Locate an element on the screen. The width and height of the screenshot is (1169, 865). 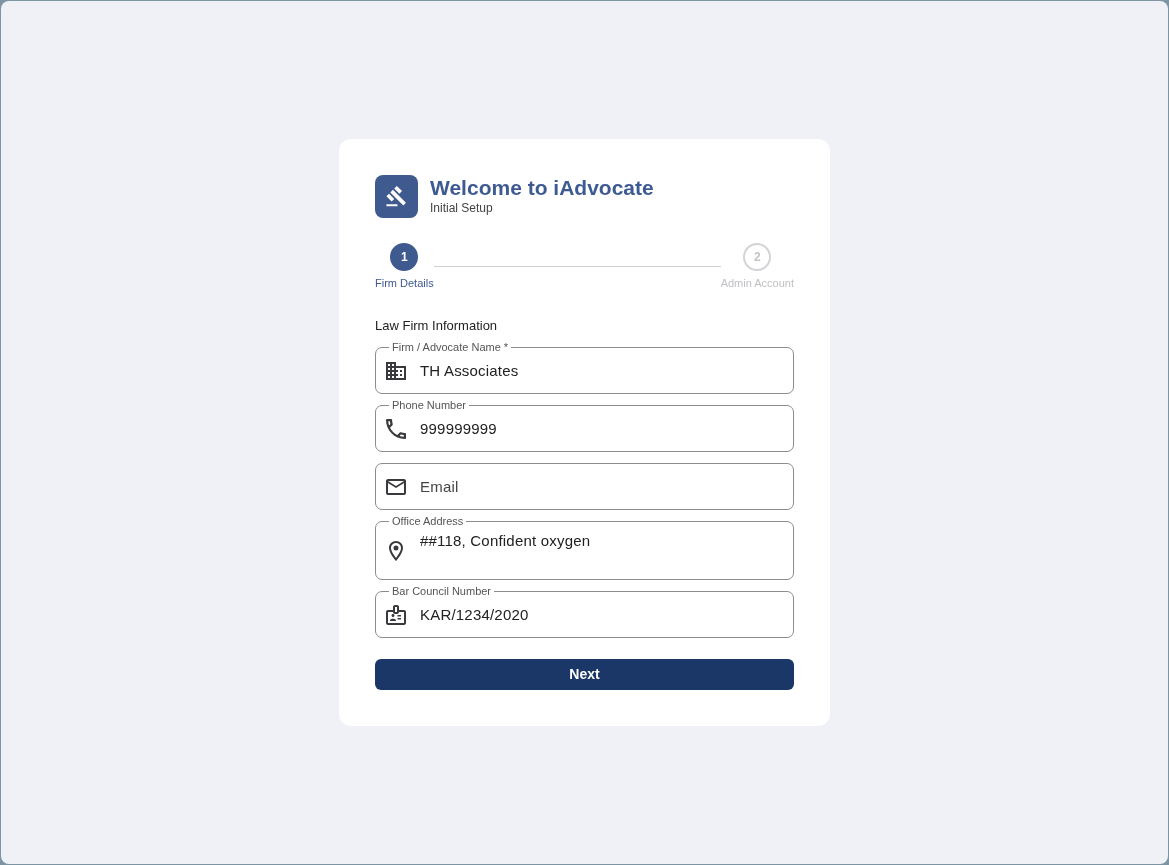
building-icon is located at coordinates (396, 370).